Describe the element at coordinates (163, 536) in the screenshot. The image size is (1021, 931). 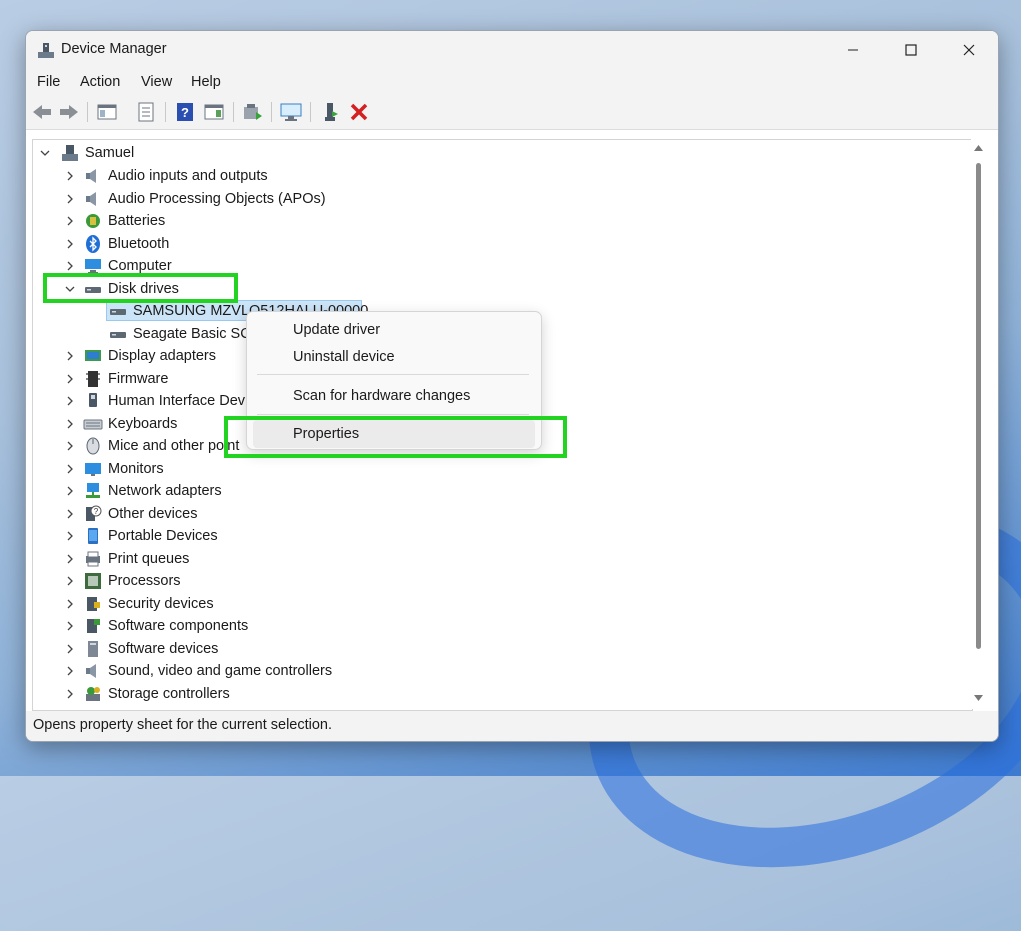
I see `tree-category-label: Portable Devices` at that location.